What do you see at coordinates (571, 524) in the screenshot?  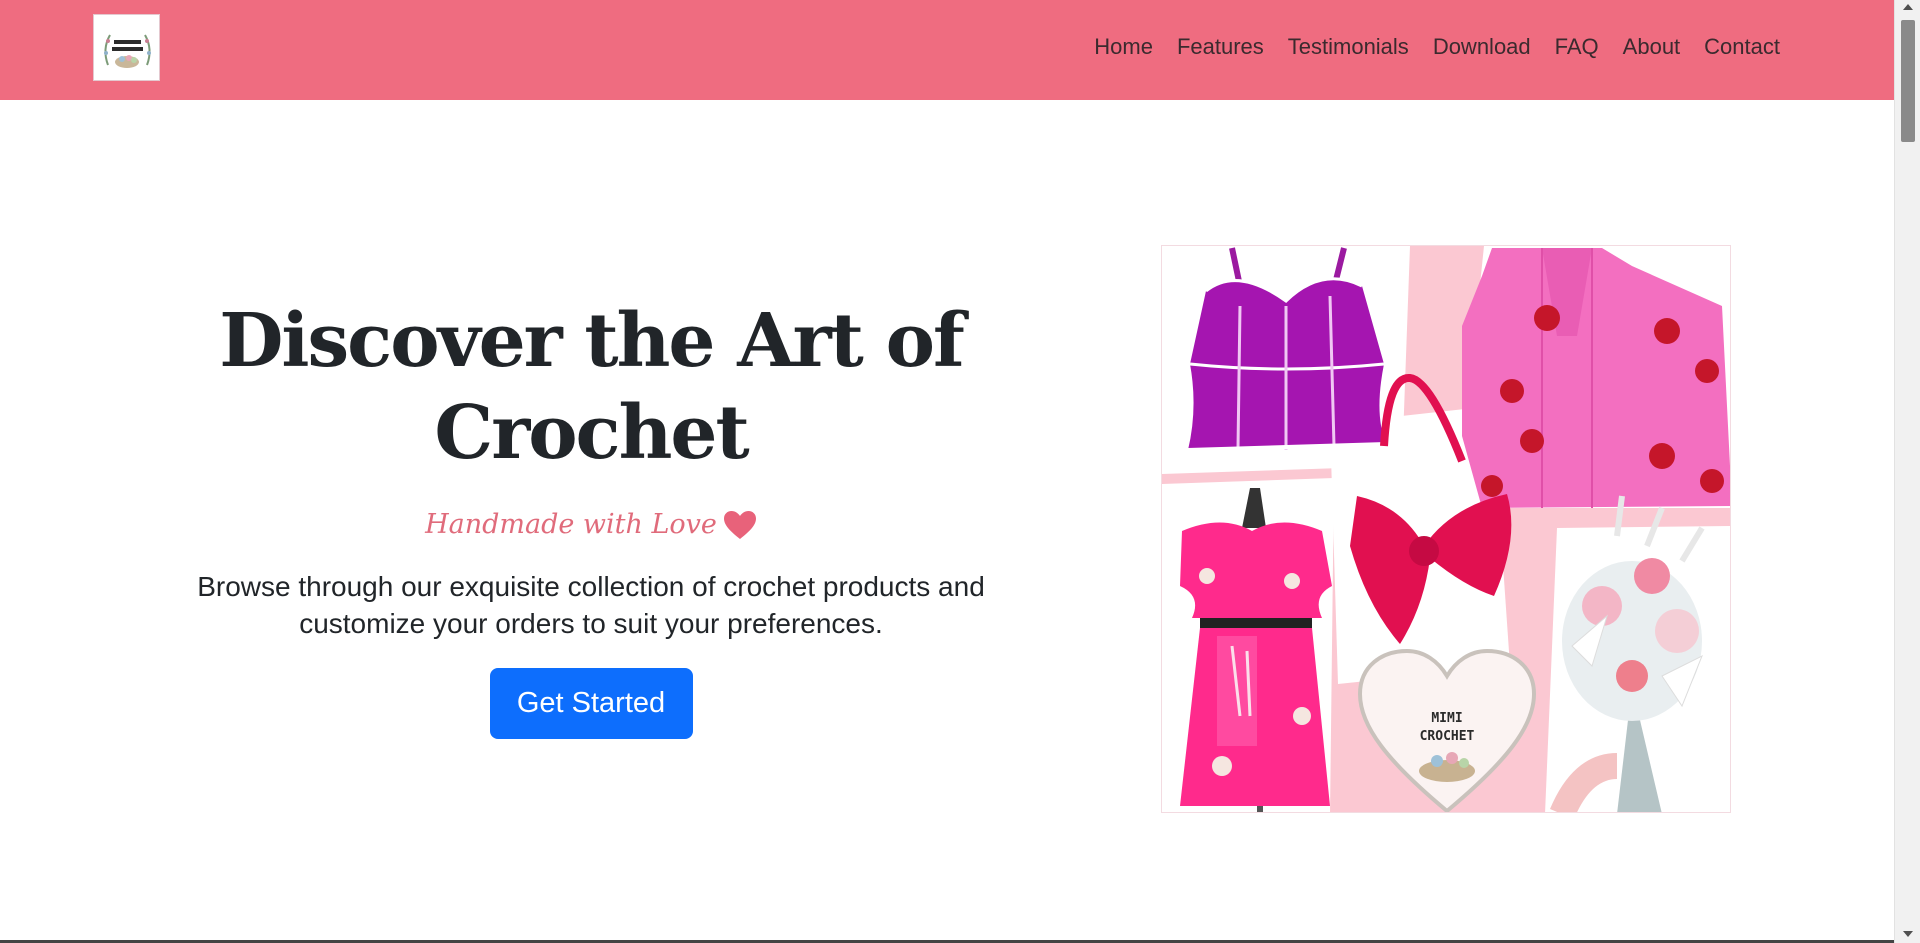 I see `tagline-text: Handmade with Love` at bounding box center [571, 524].